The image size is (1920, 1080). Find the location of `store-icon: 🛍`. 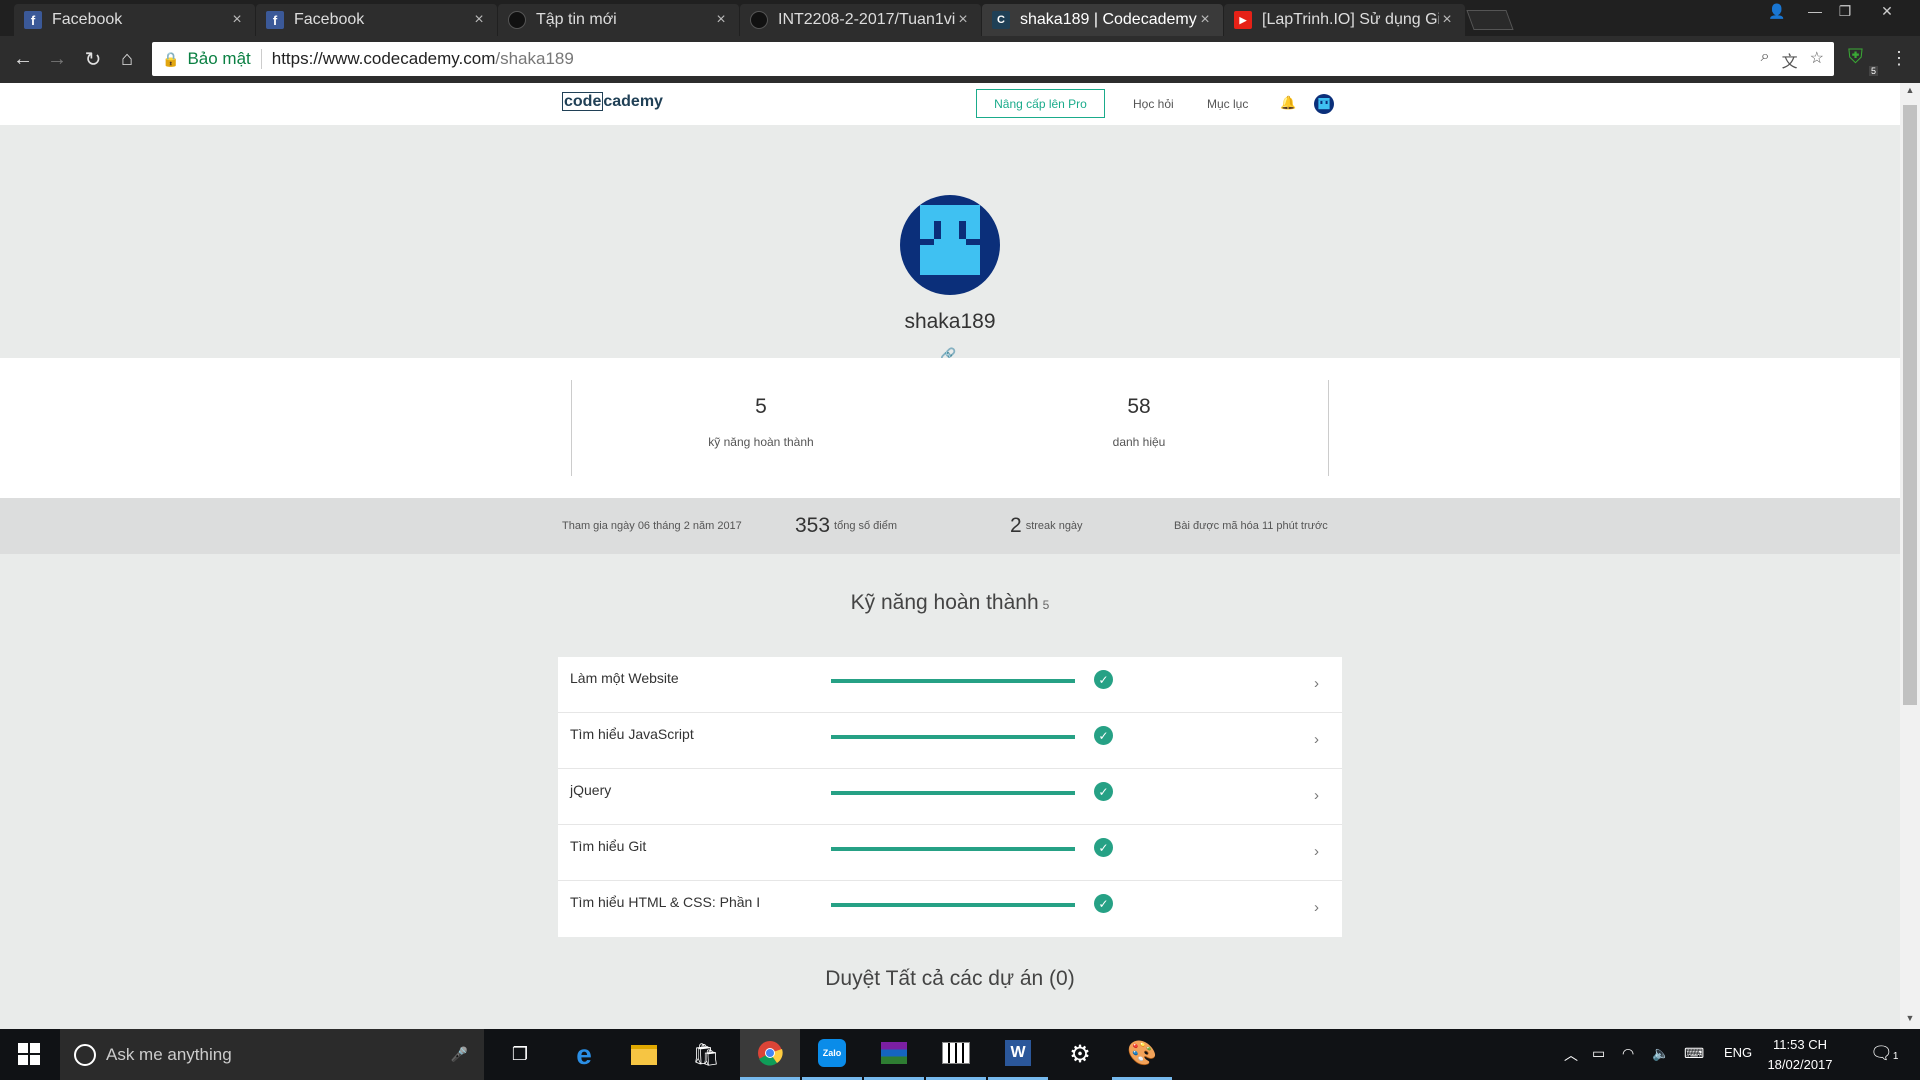

store-icon: 🛍 is located at coordinates (706, 1054).